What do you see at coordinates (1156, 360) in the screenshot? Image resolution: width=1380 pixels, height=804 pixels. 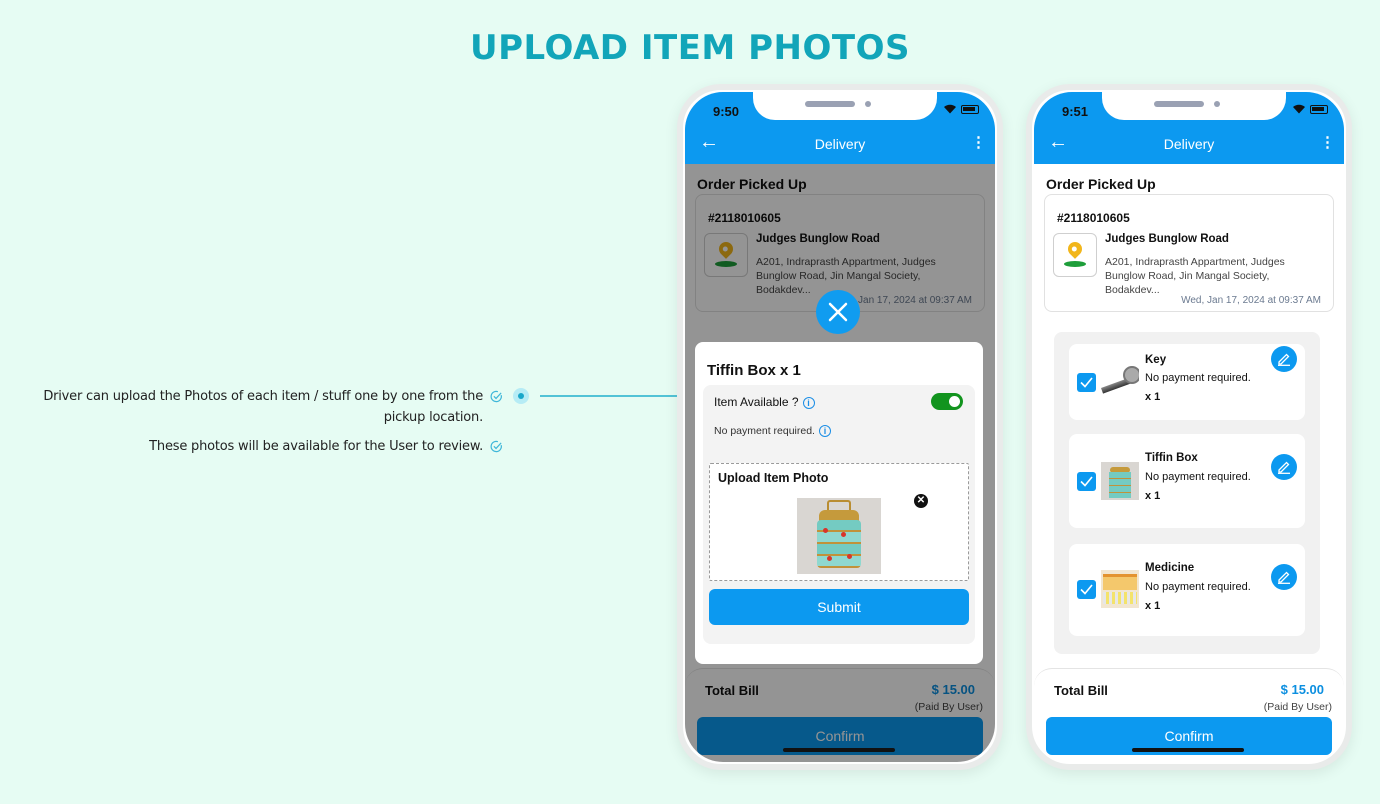 I see `item-name: Key` at bounding box center [1156, 360].